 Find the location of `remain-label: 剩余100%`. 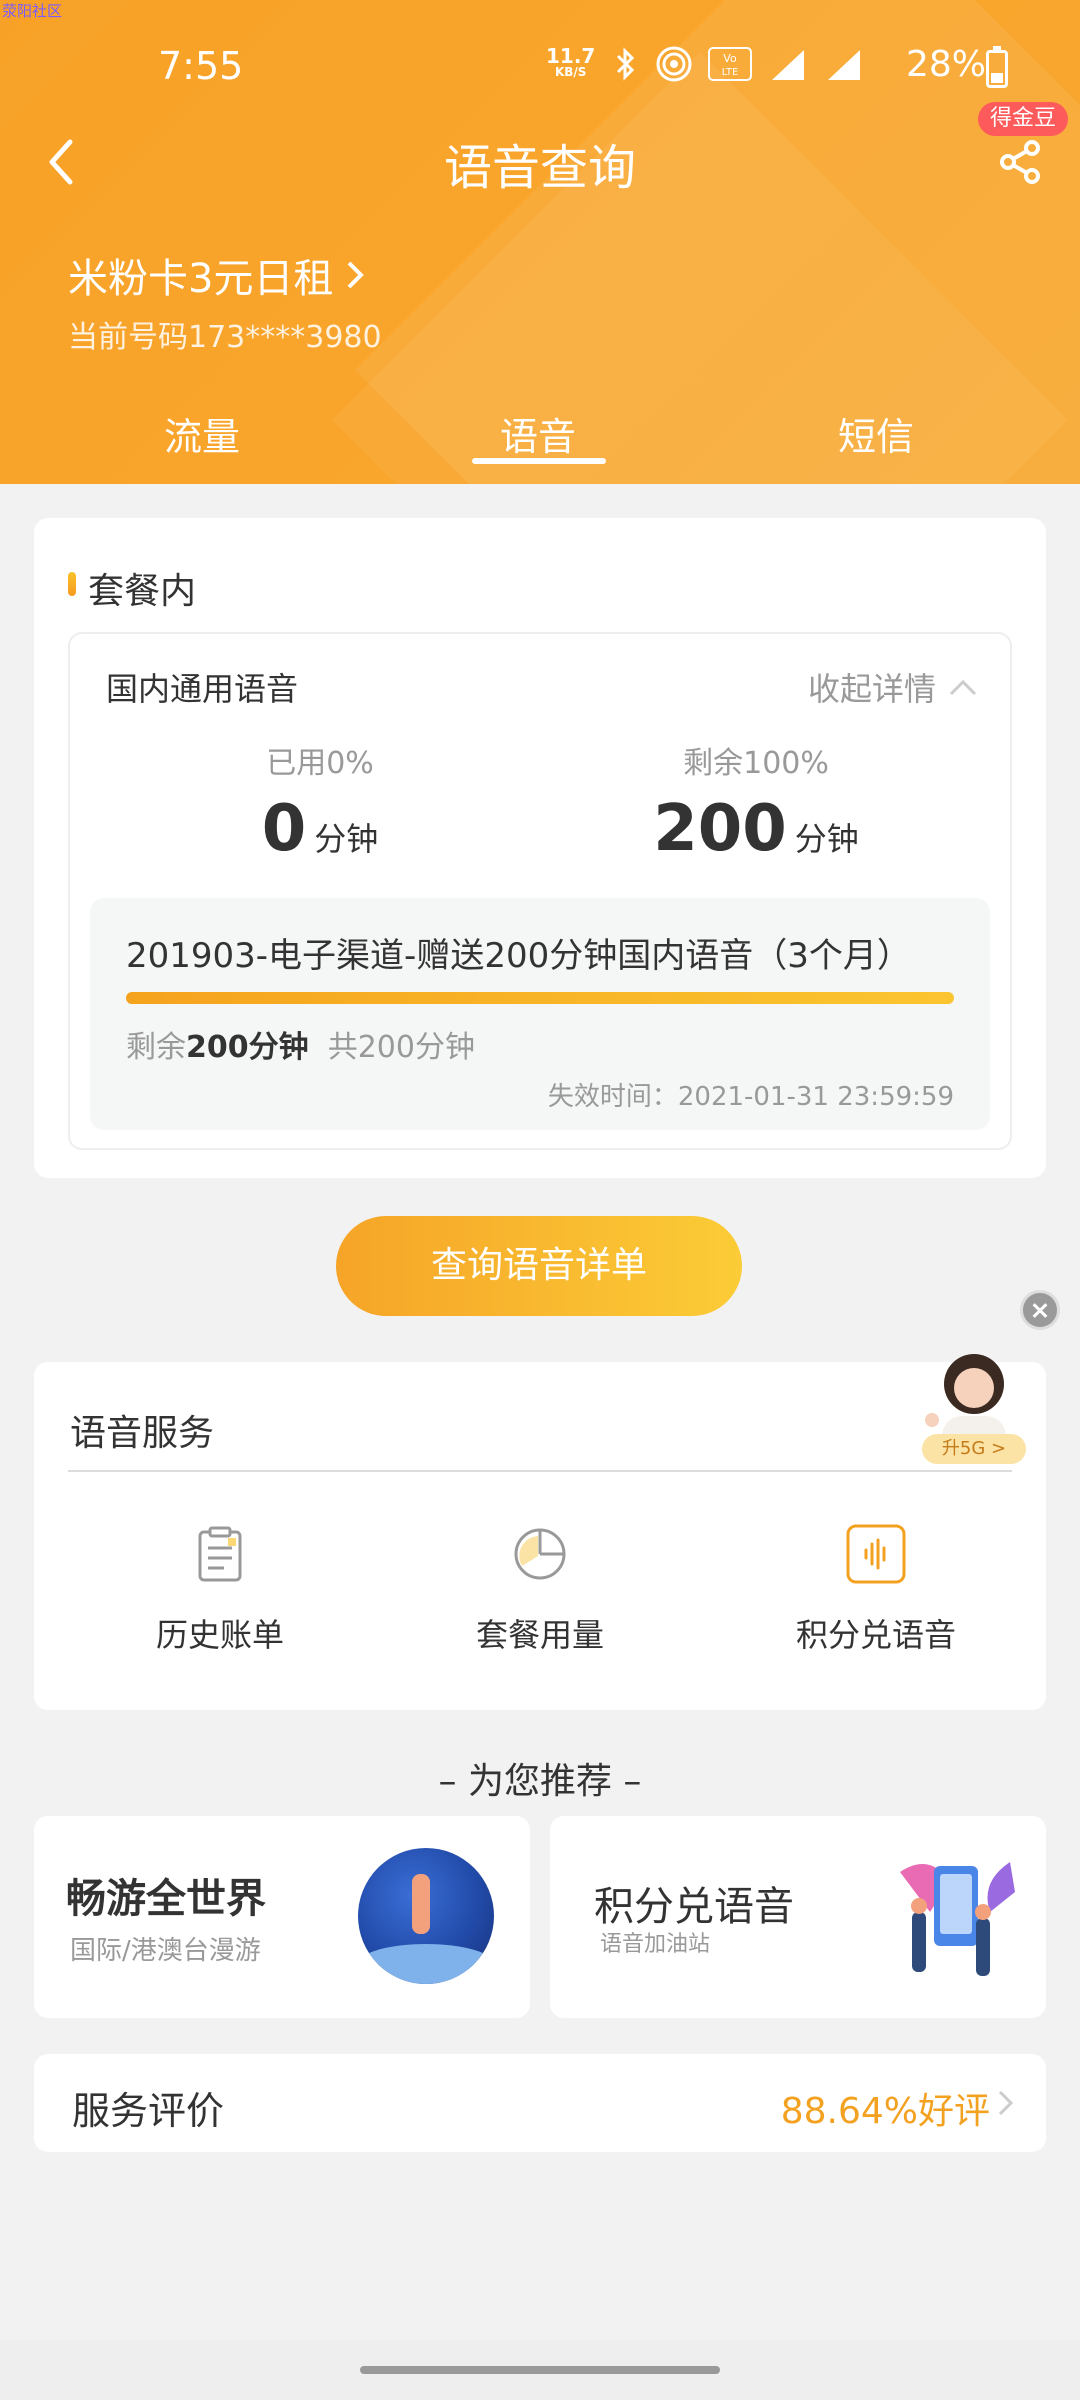

remain-label: 剩余100% is located at coordinates (756, 763).